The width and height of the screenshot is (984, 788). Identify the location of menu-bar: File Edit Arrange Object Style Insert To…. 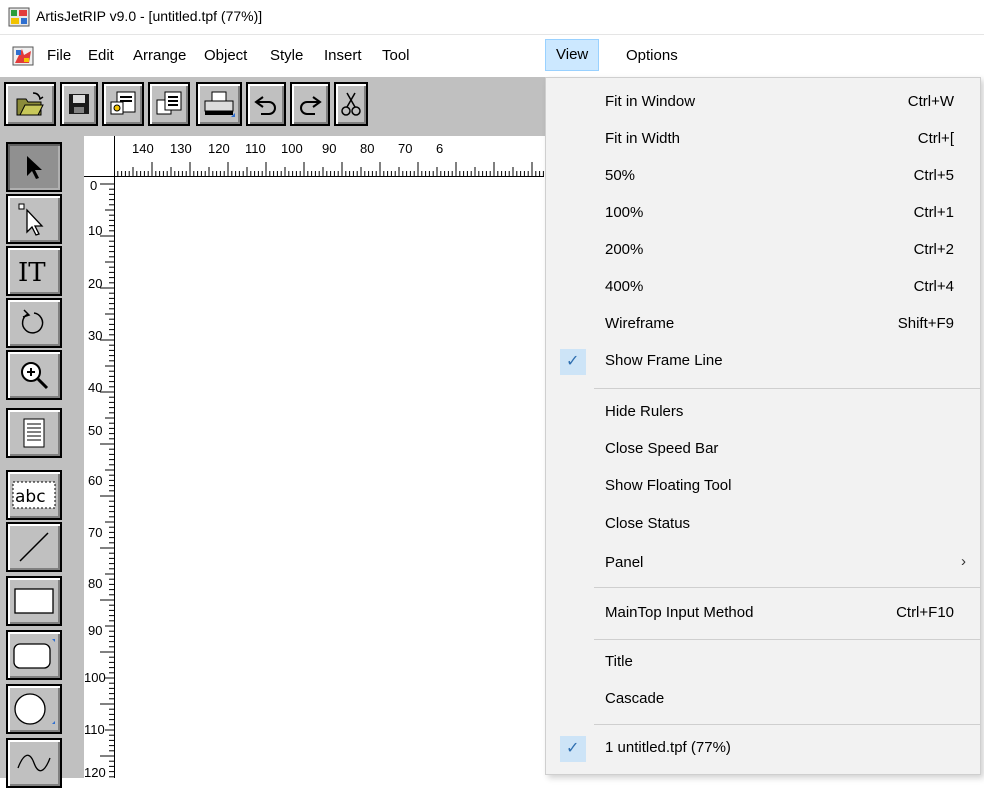
(492, 56).